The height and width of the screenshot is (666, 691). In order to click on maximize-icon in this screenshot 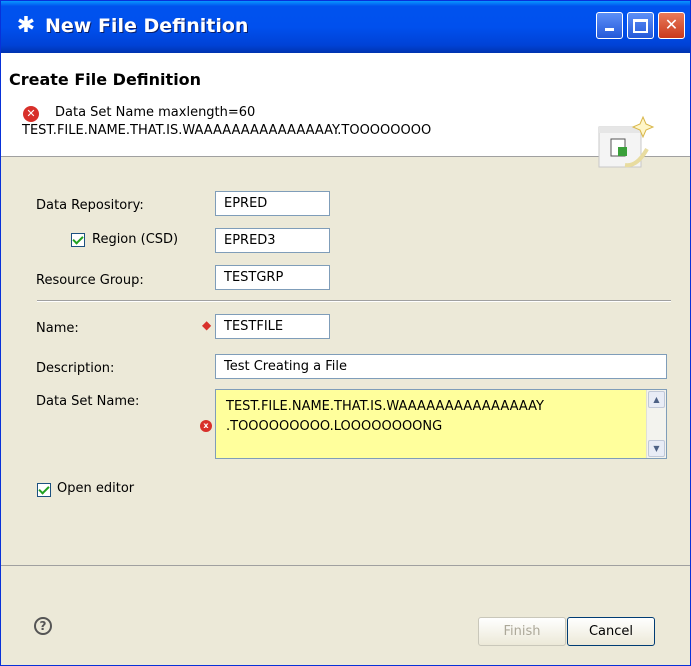, I will do `click(640, 26)`.